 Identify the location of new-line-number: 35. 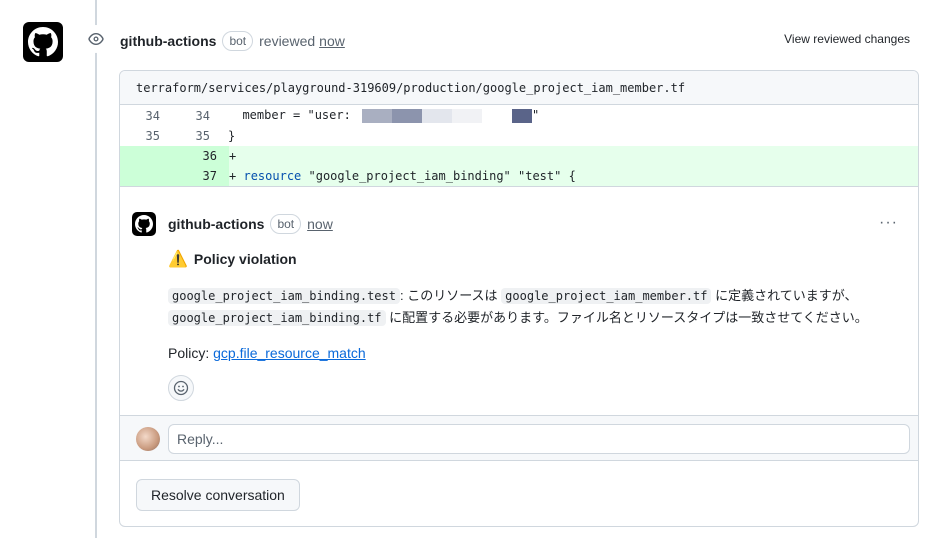
(185, 136).